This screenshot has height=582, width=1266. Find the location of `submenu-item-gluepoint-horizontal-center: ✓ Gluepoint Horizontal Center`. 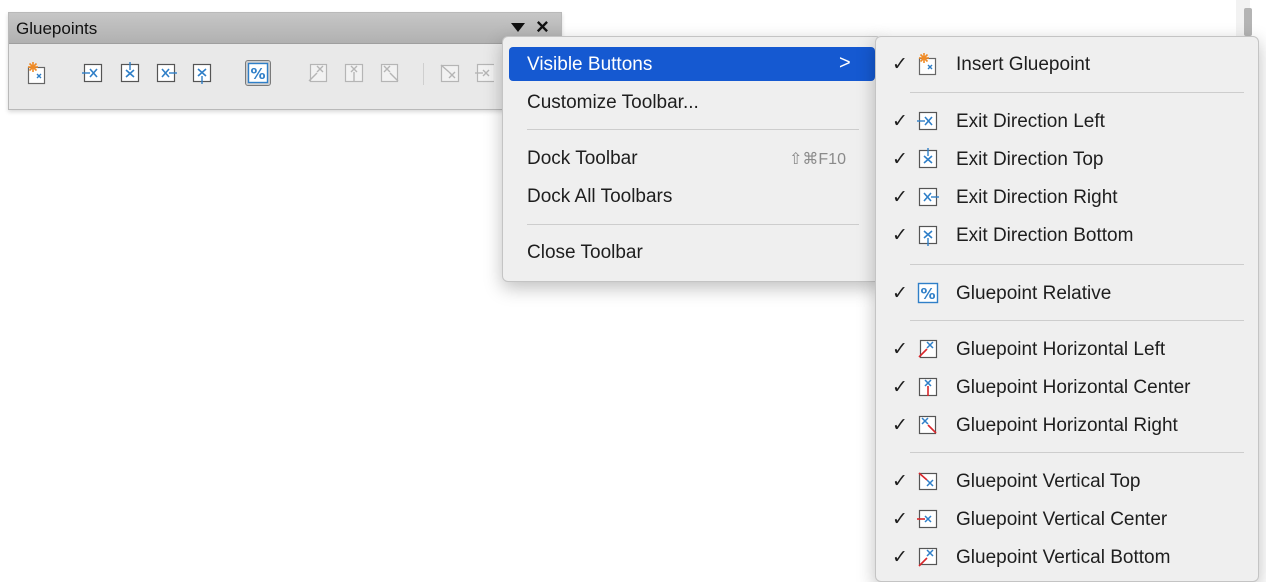

submenu-item-gluepoint-horizontal-center: ✓ Gluepoint Horizontal Center is located at coordinates (1067, 387).